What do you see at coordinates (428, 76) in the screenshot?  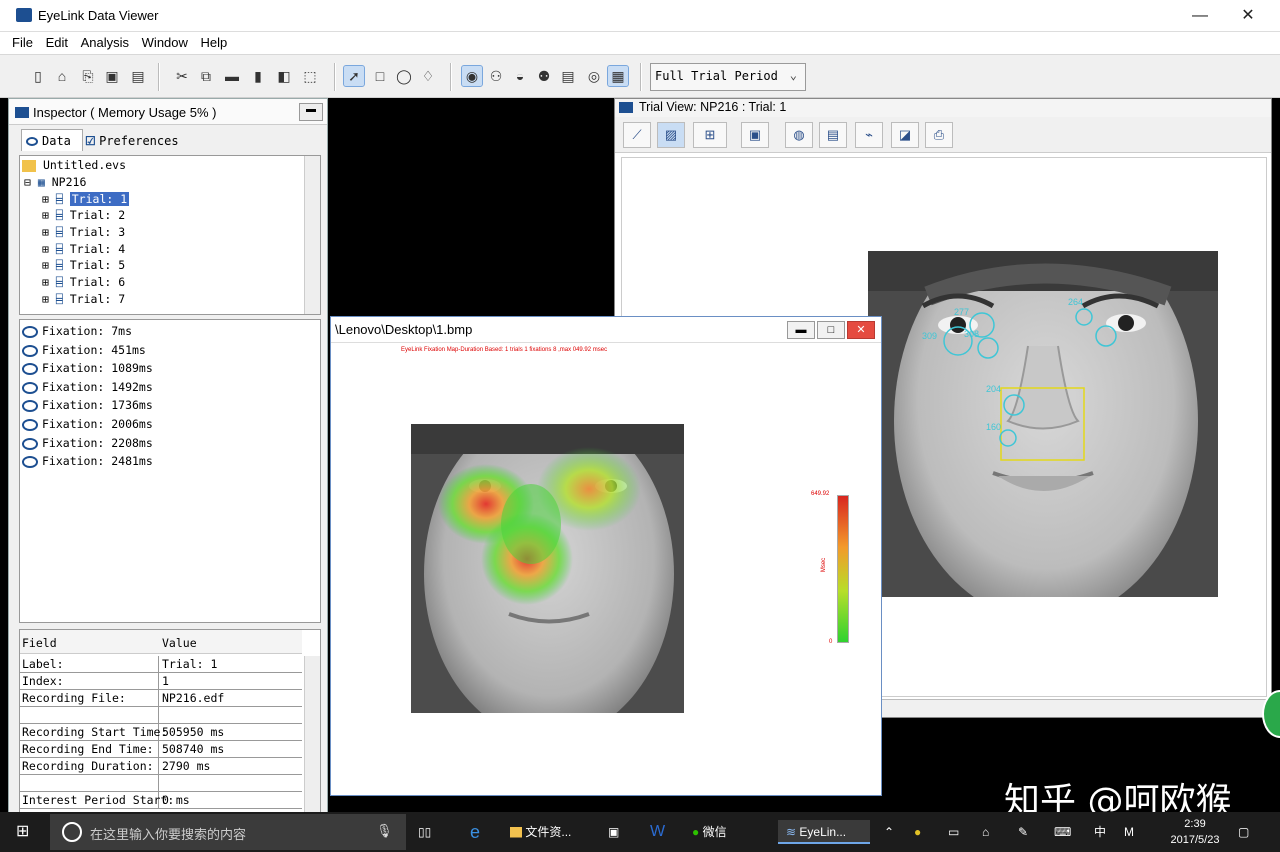 I see `freehand-tool-icon: ♢` at bounding box center [428, 76].